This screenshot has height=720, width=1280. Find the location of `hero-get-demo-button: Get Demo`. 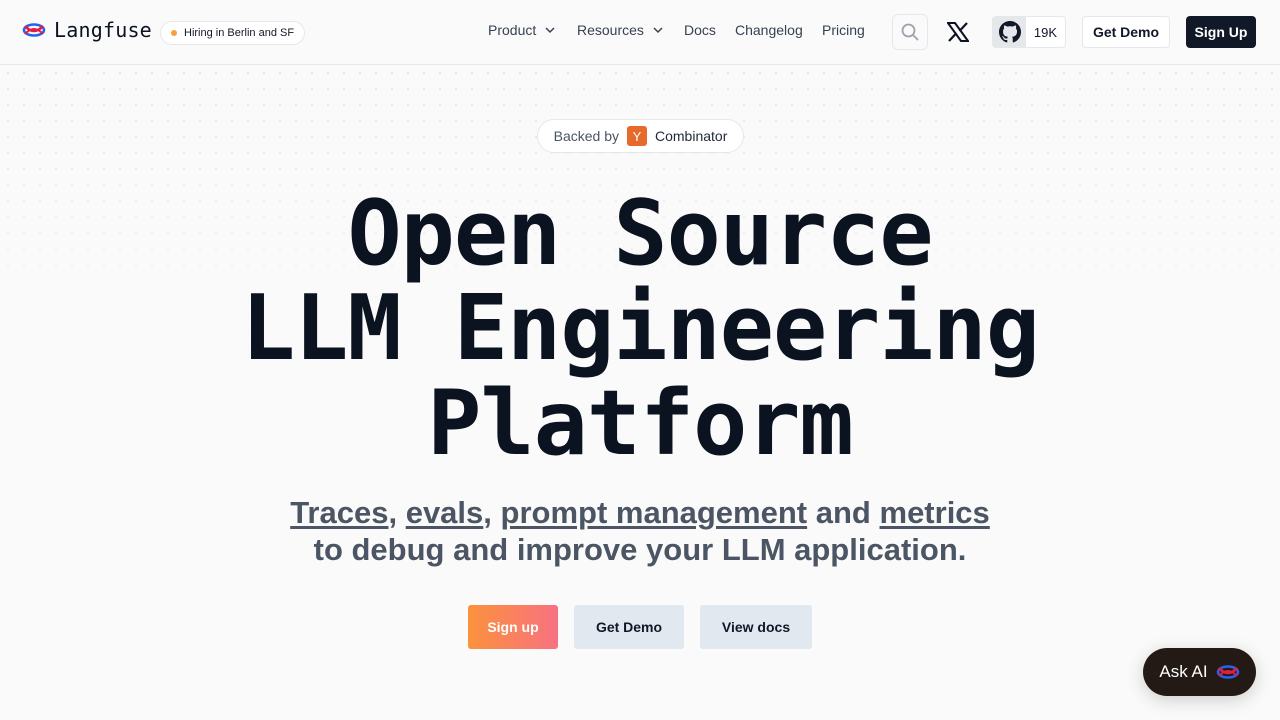

hero-get-demo-button: Get Demo is located at coordinates (629, 627).